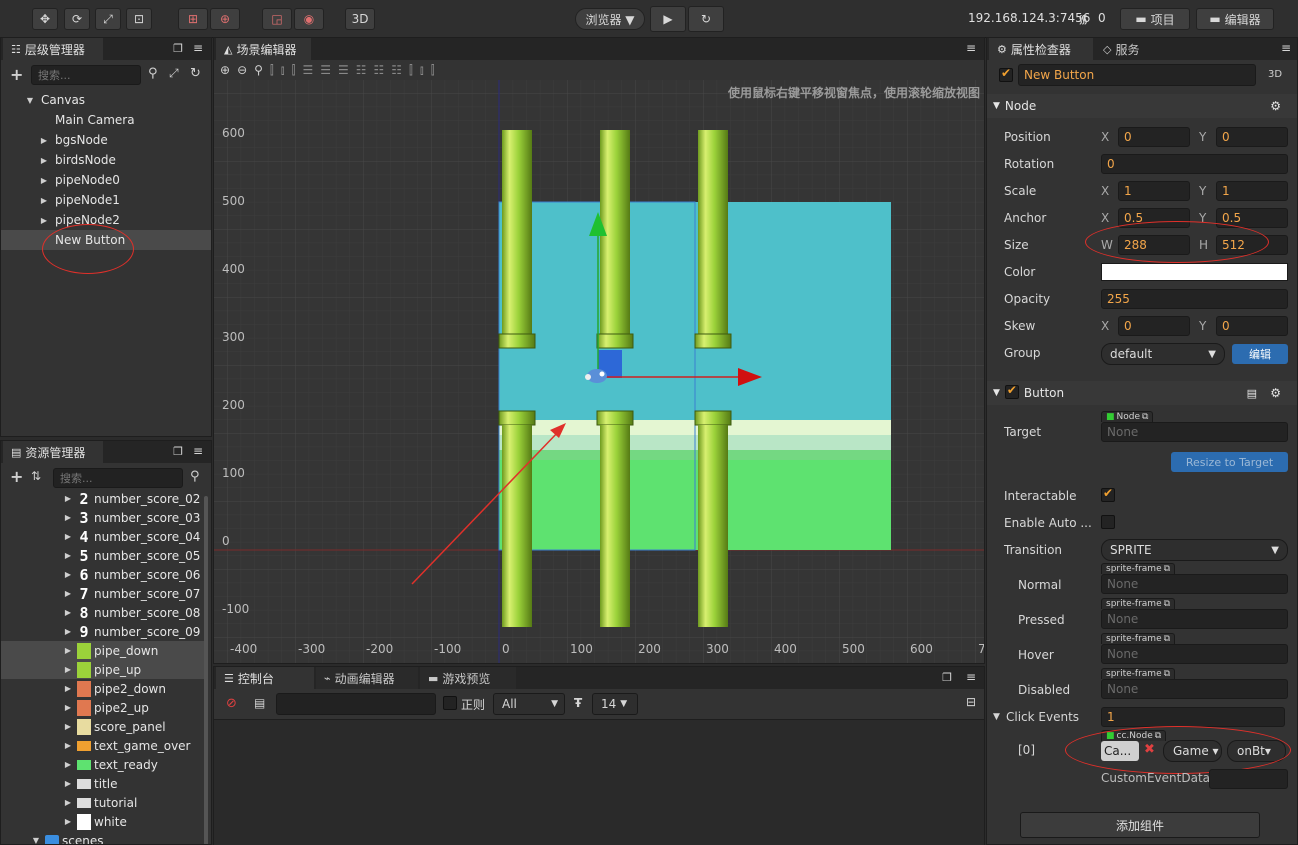  Describe the element at coordinates (1154, 137) in the screenshot. I see `position-x-input: 0` at that location.